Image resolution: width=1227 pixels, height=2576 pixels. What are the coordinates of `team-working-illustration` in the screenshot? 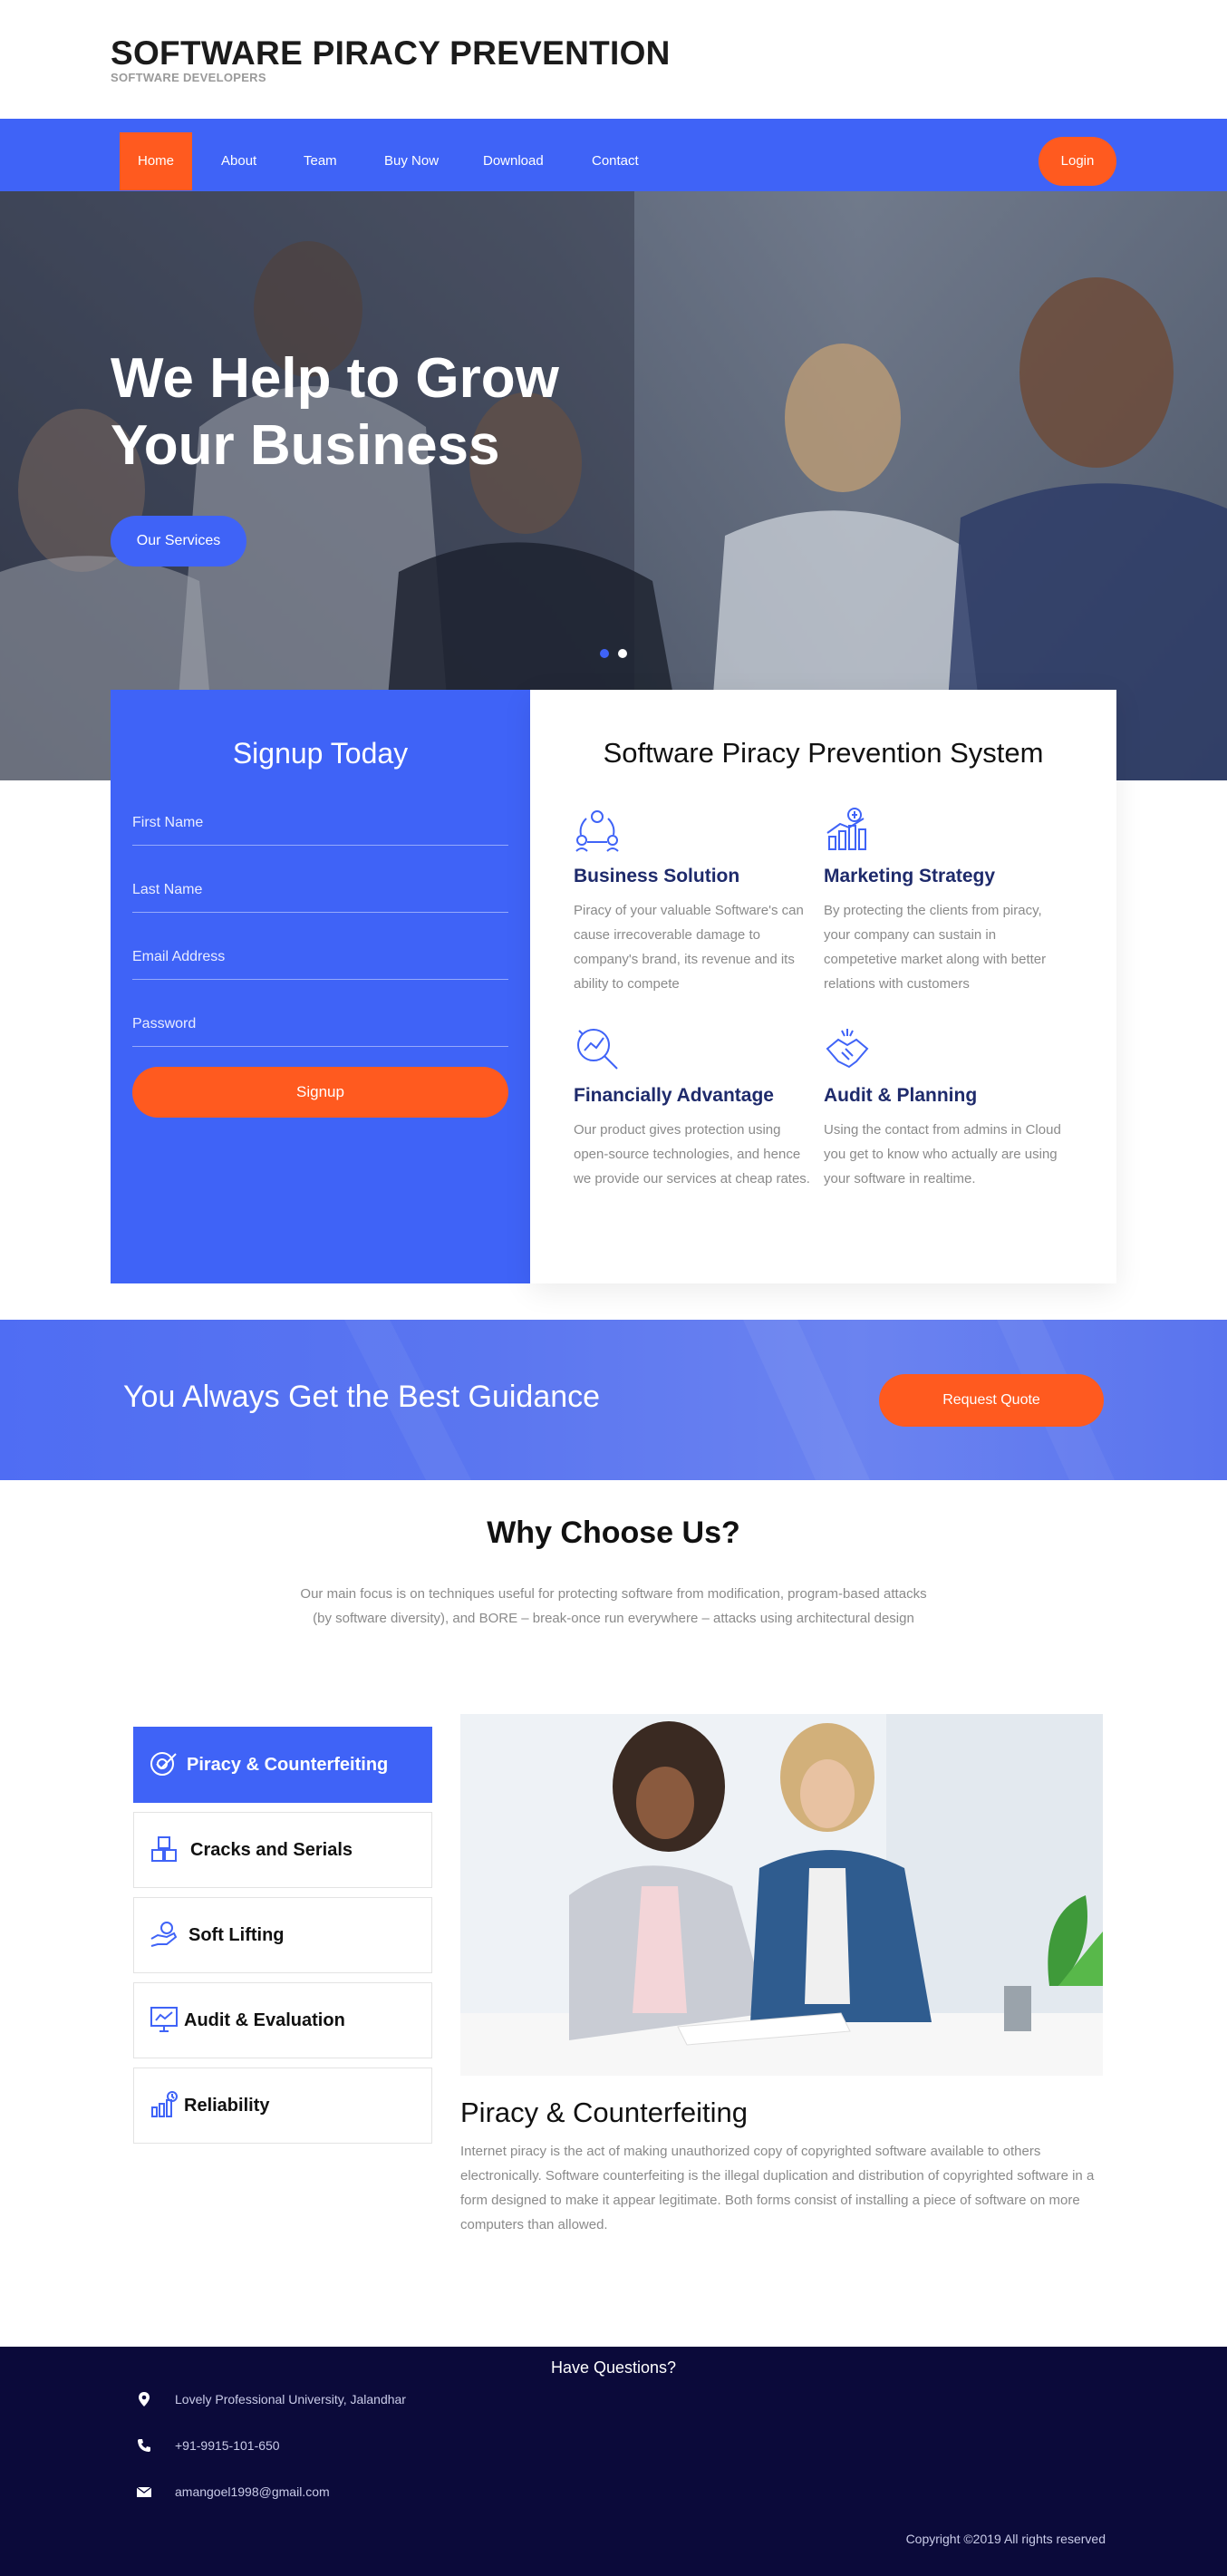 It's located at (782, 1895).